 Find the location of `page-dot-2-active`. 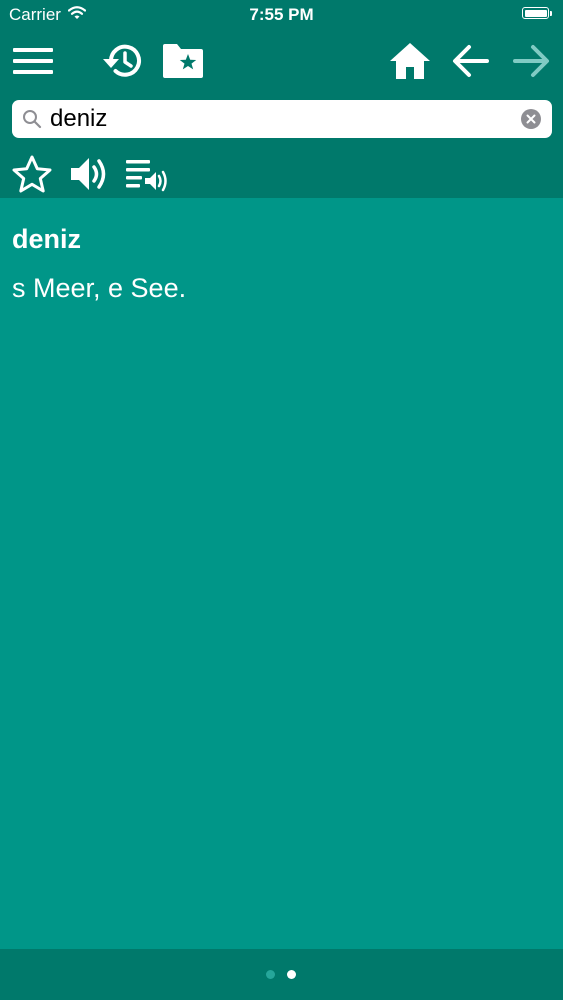

page-dot-2-active is located at coordinates (291, 974).